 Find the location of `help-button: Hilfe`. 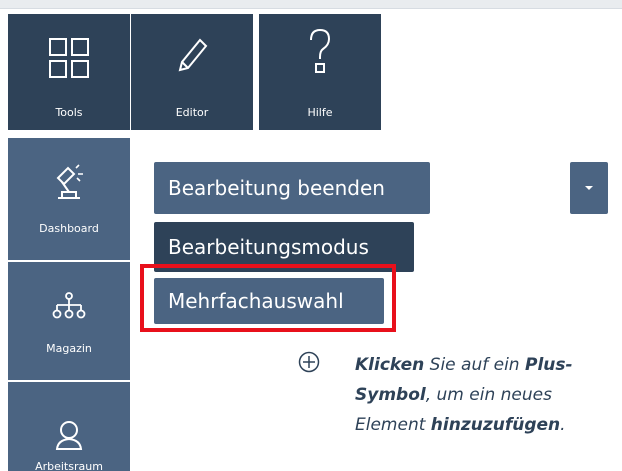

help-button: Hilfe is located at coordinates (320, 72).